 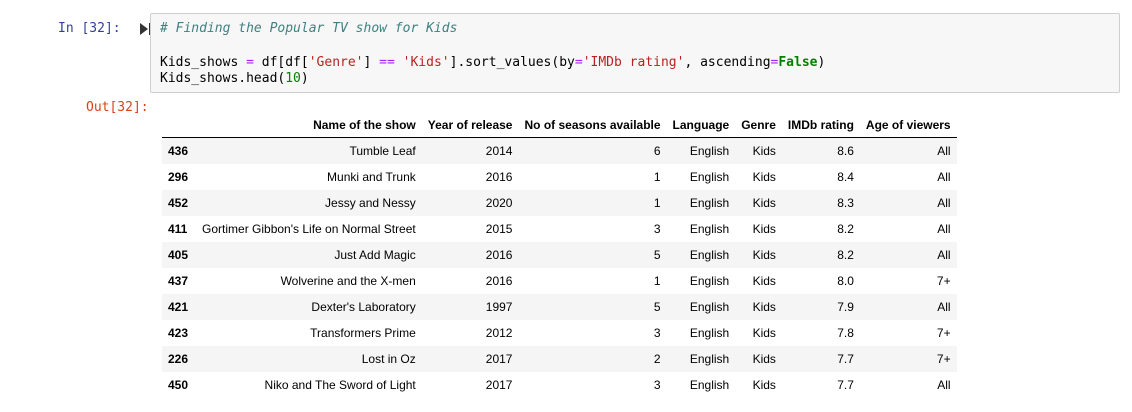 What do you see at coordinates (592, 125) in the screenshot?
I see `column-header: No of seasons available` at bounding box center [592, 125].